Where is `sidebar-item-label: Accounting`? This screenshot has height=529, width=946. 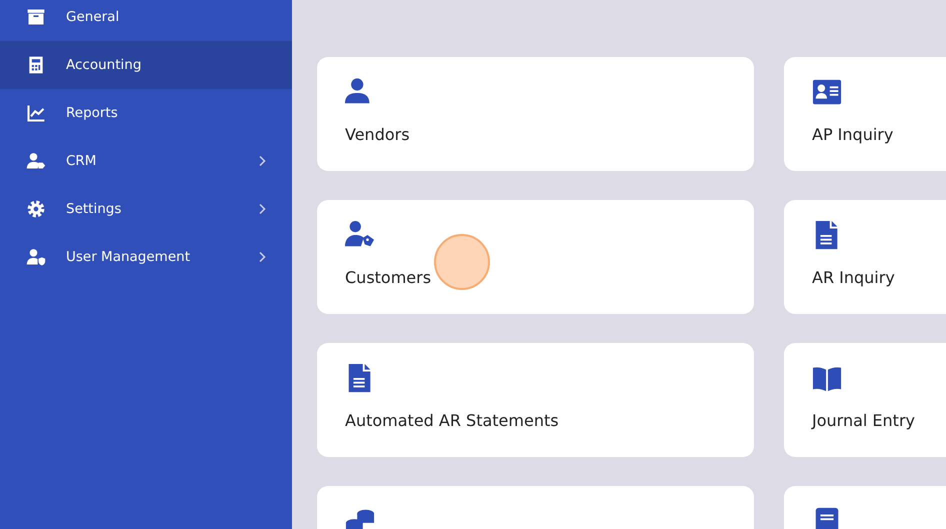
sidebar-item-label: Accounting is located at coordinates (104, 65).